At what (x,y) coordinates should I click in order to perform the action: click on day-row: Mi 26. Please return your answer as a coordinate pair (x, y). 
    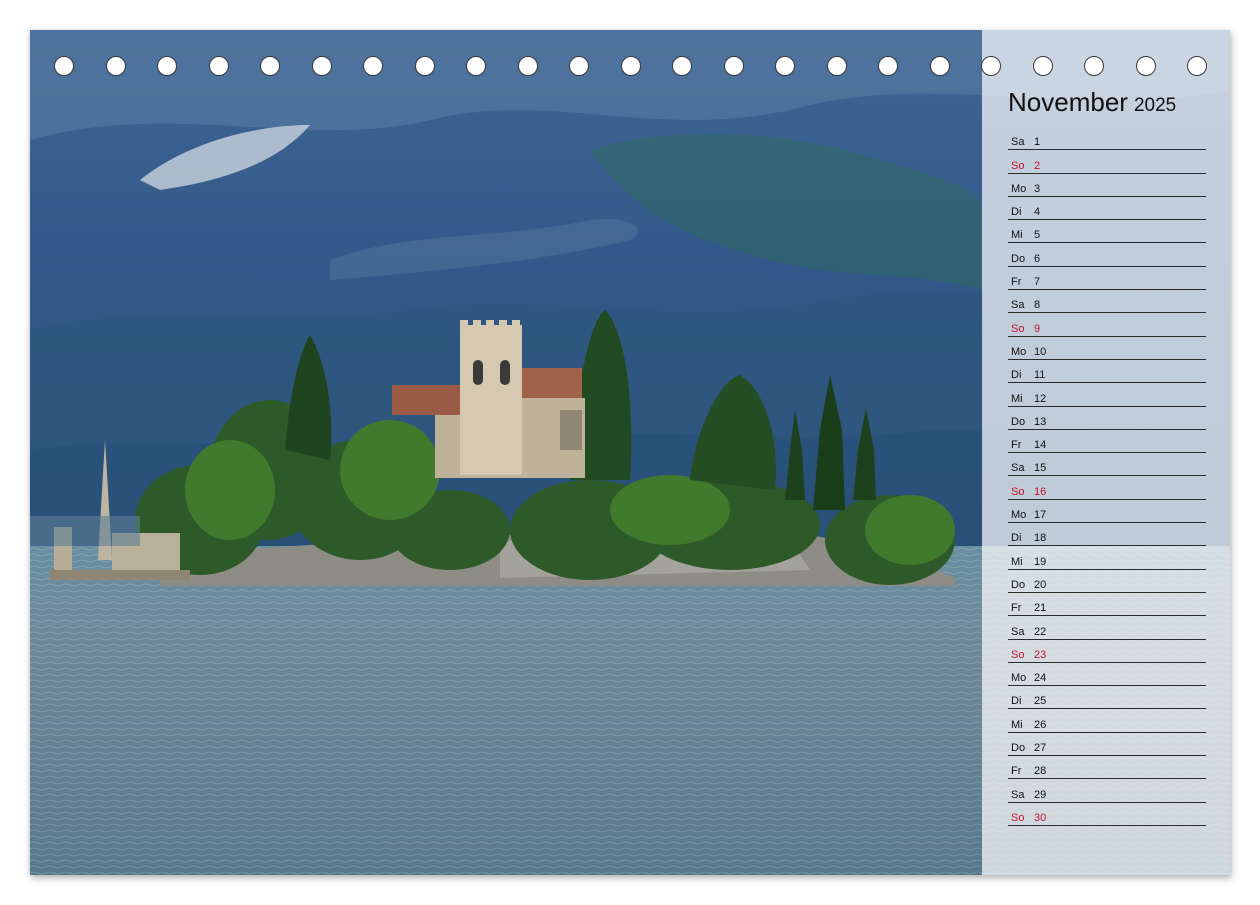
    Looking at the image, I should click on (1107, 721).